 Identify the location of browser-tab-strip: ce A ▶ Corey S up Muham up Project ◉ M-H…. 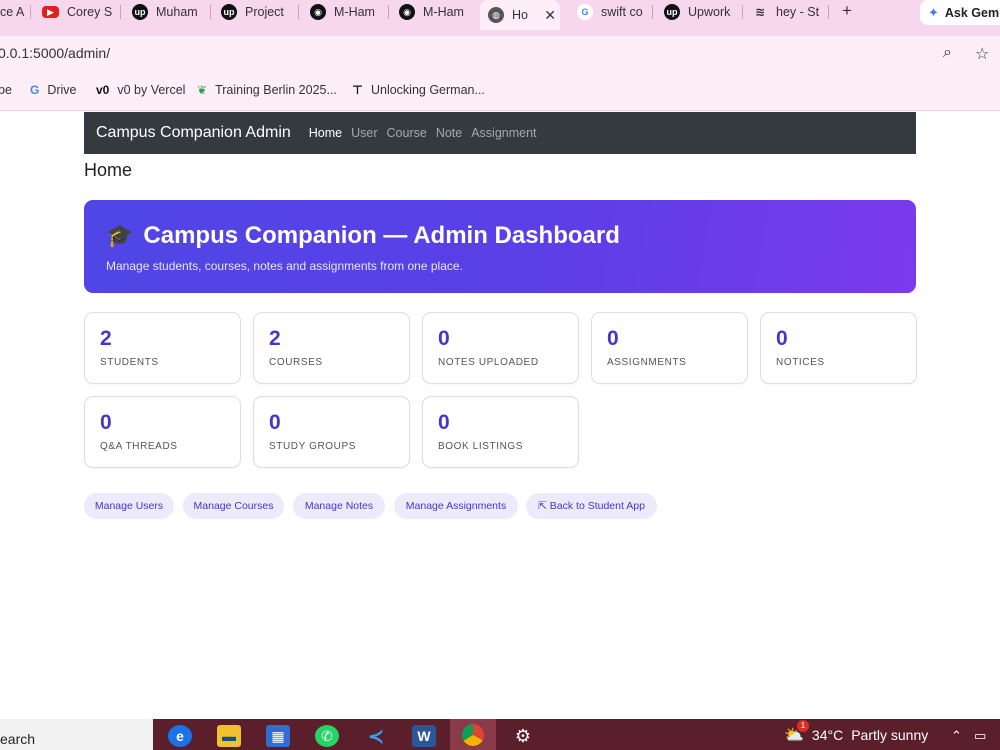
(500, 18).